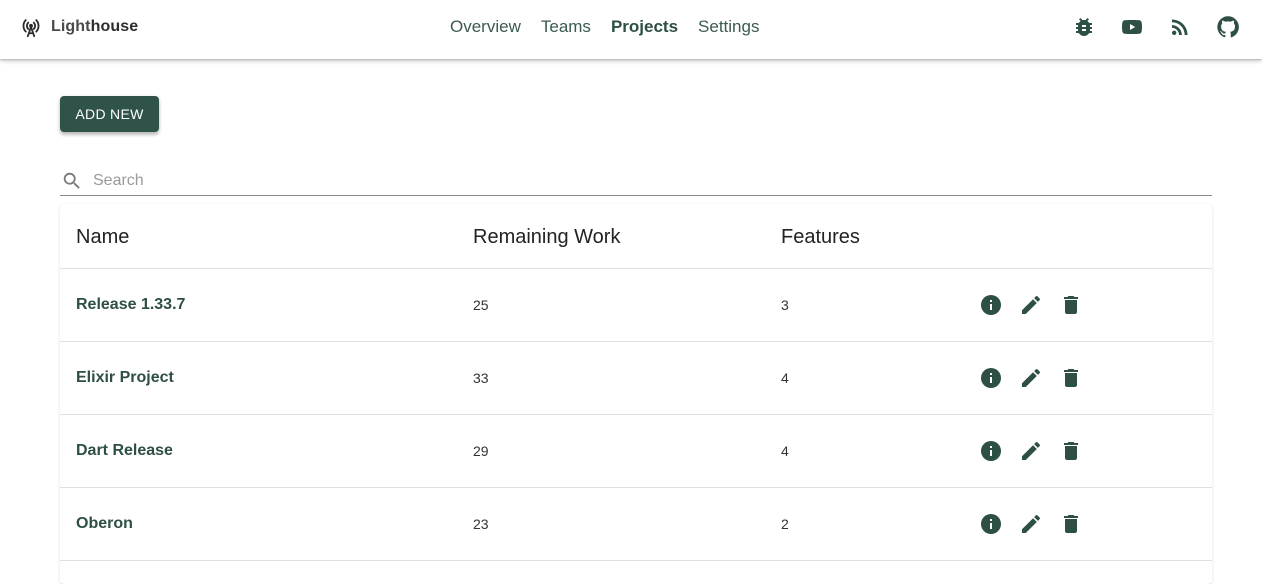  I want to click on header-remaining-work: Remaining Work, so click(546, 237).